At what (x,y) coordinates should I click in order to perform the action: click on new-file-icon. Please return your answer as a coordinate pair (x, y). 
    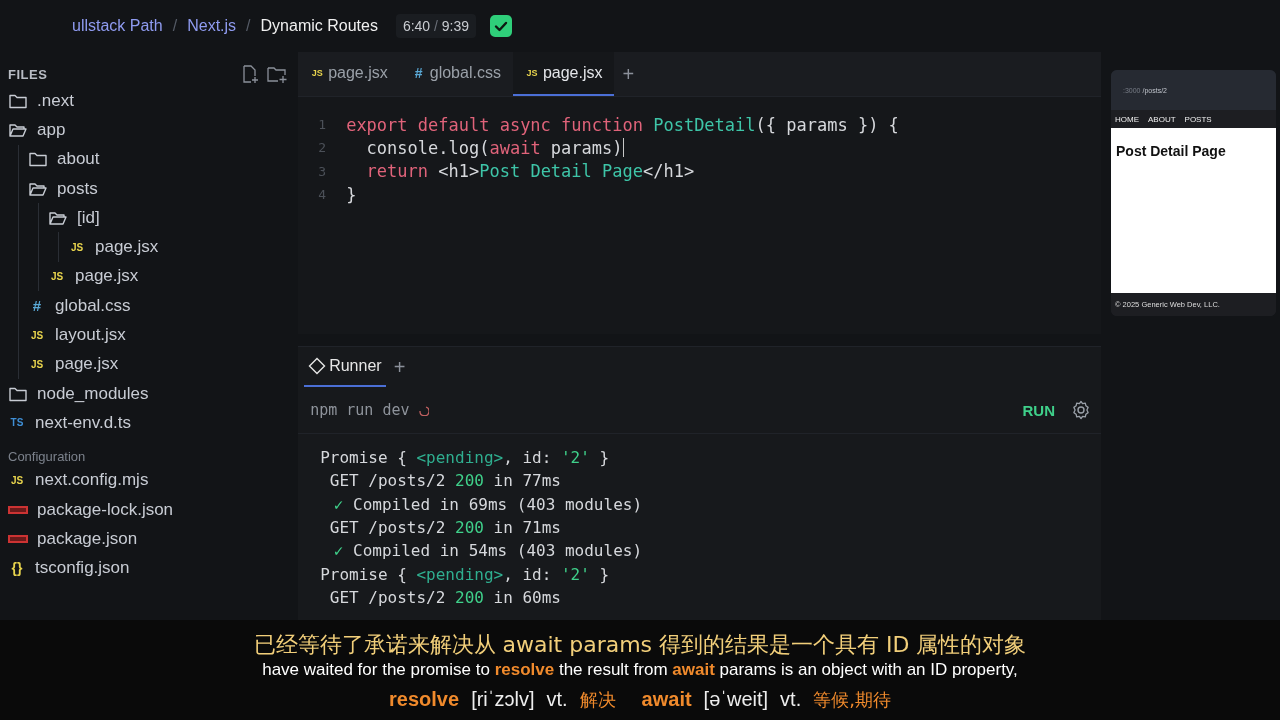
    Looking at the image, I should click on (250, 74).